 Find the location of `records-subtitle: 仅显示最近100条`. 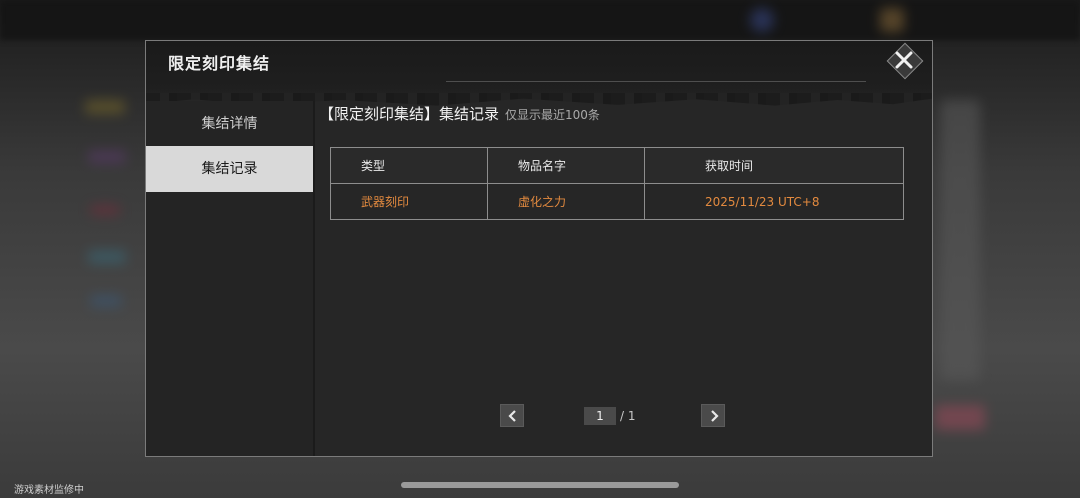

records-subtitle: 仅显示最近100条 is located at coordinates (552, 115).